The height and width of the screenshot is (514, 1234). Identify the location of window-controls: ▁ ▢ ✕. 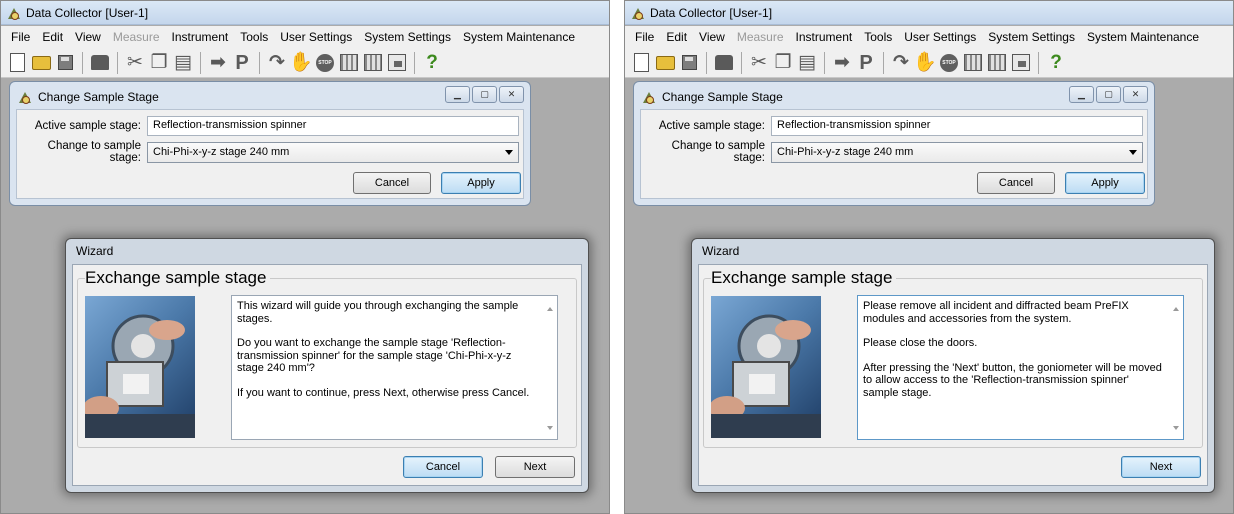
(1107, 94).